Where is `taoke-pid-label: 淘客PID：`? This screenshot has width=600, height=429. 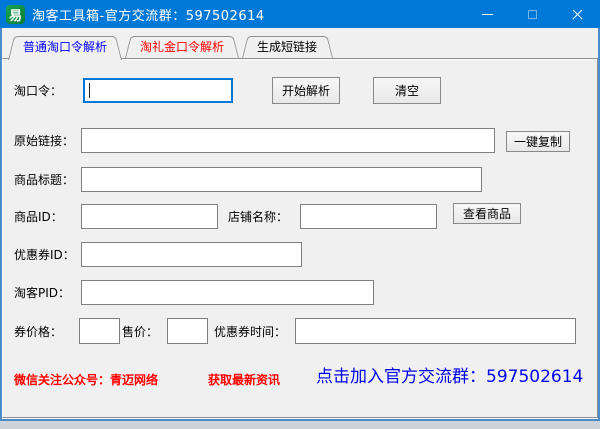
taoke-pid-label: 淘客PID： is located at coordinates (42, 293).